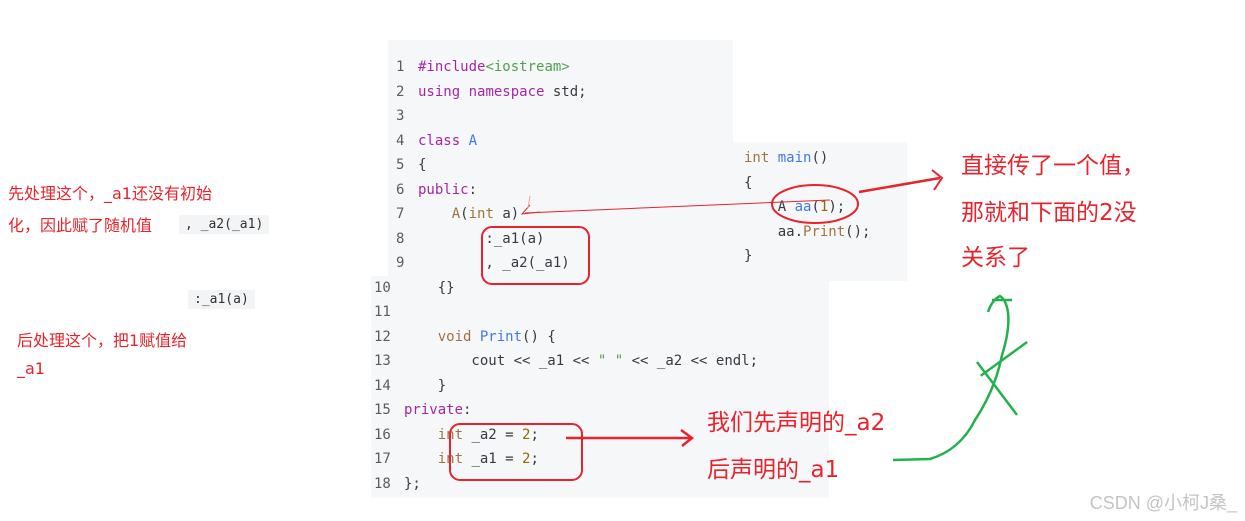 The image size is (1245, 521). Describe the element at coordinates (951, 378) in the screenshot. I see `green-curve-arrow` at that location.